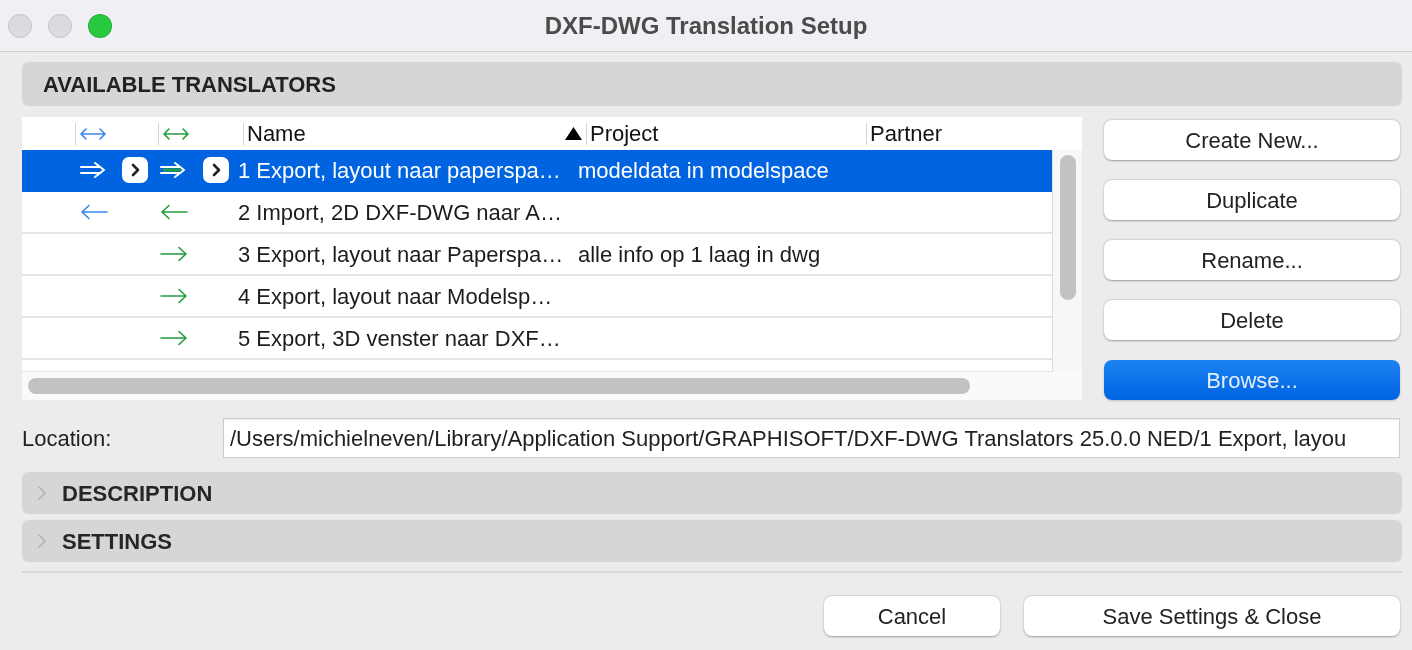 This screenshot has width=1412, height=650. I want to click on close-icon, so click(20, 25).